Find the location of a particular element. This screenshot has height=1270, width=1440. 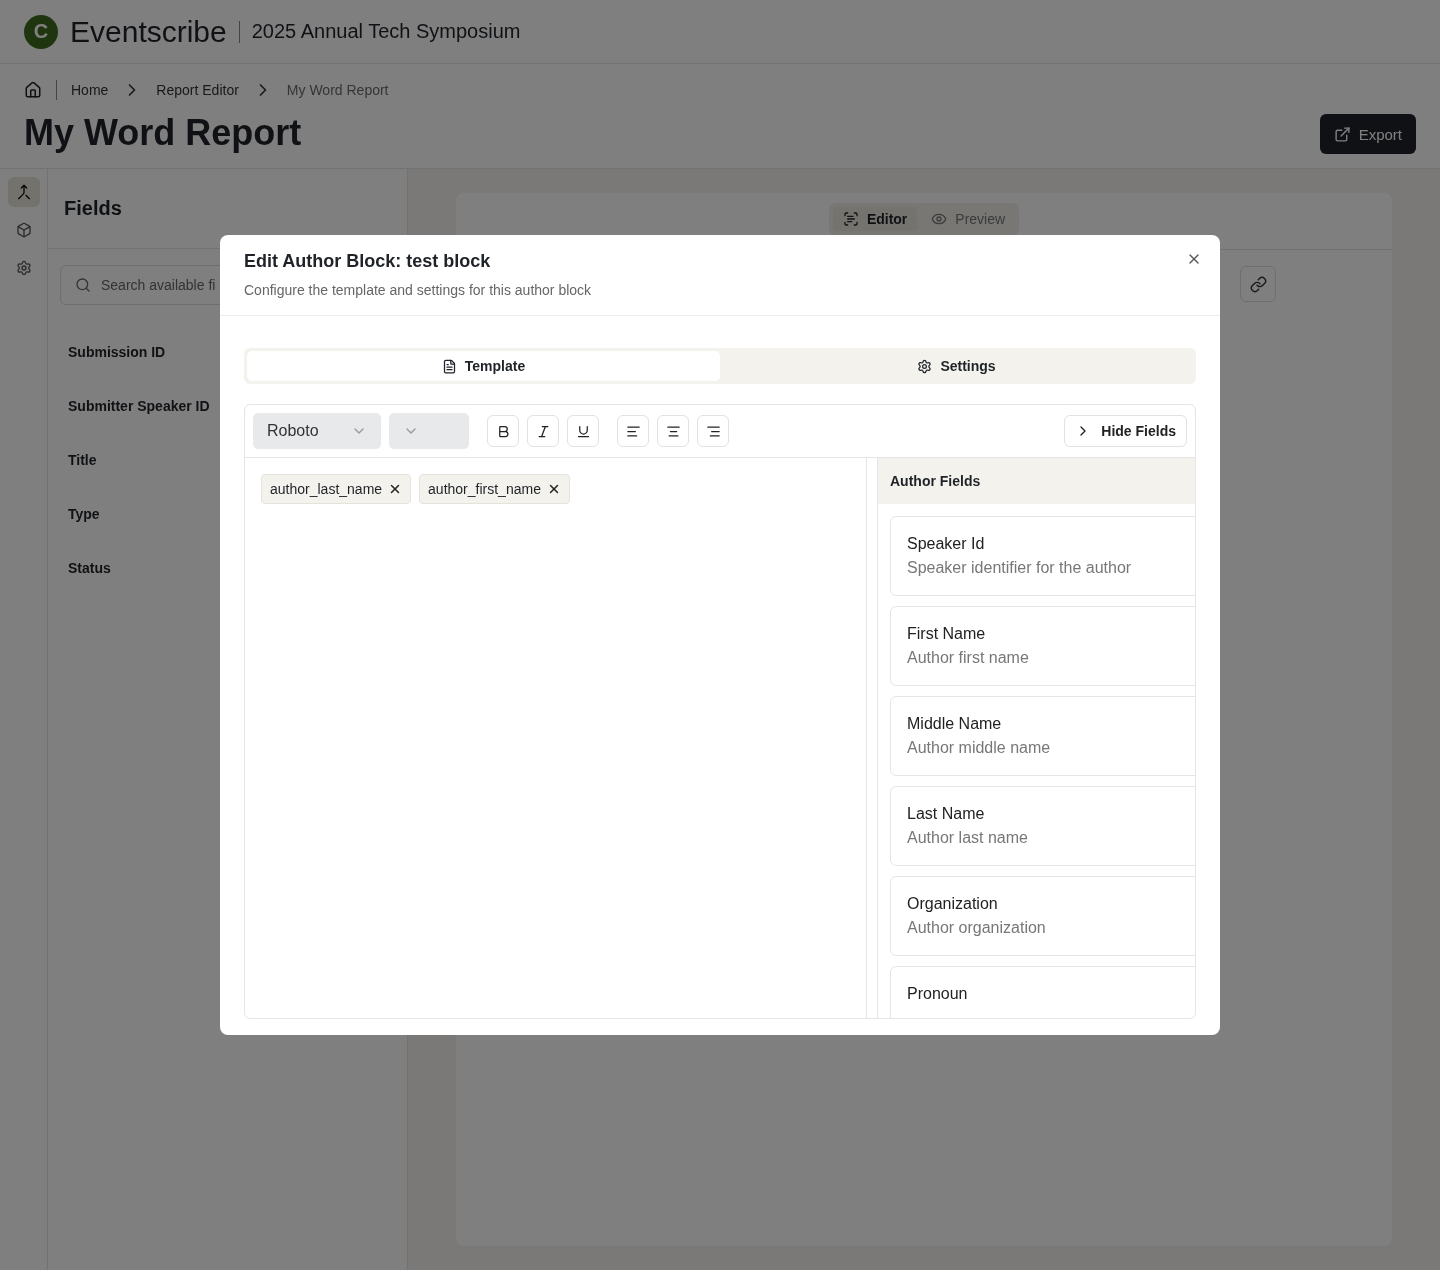

field-description: Author organization is located at coordinates (977, 928).